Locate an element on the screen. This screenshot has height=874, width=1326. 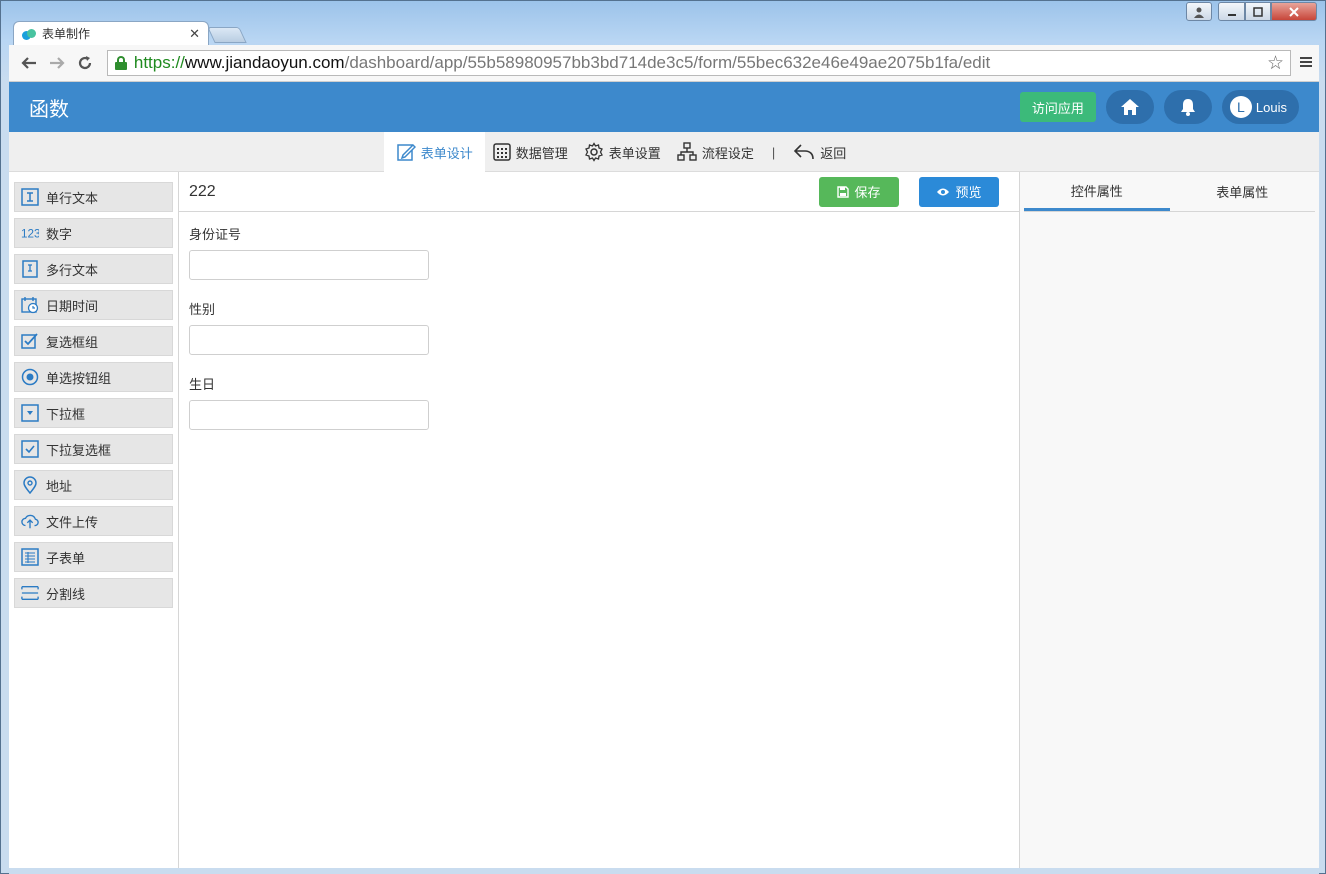
palette-label: 文件上传 is located at coordinates (72, 522).